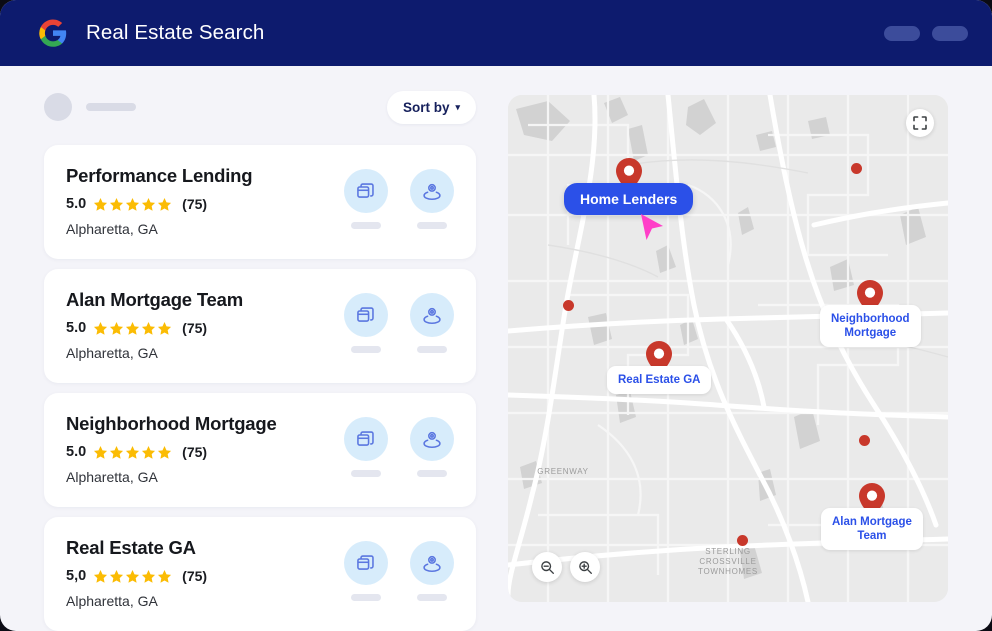 The height and width of the screenshot is (631, 992). I want to click on zoom-in-icon, so click(585, 567).